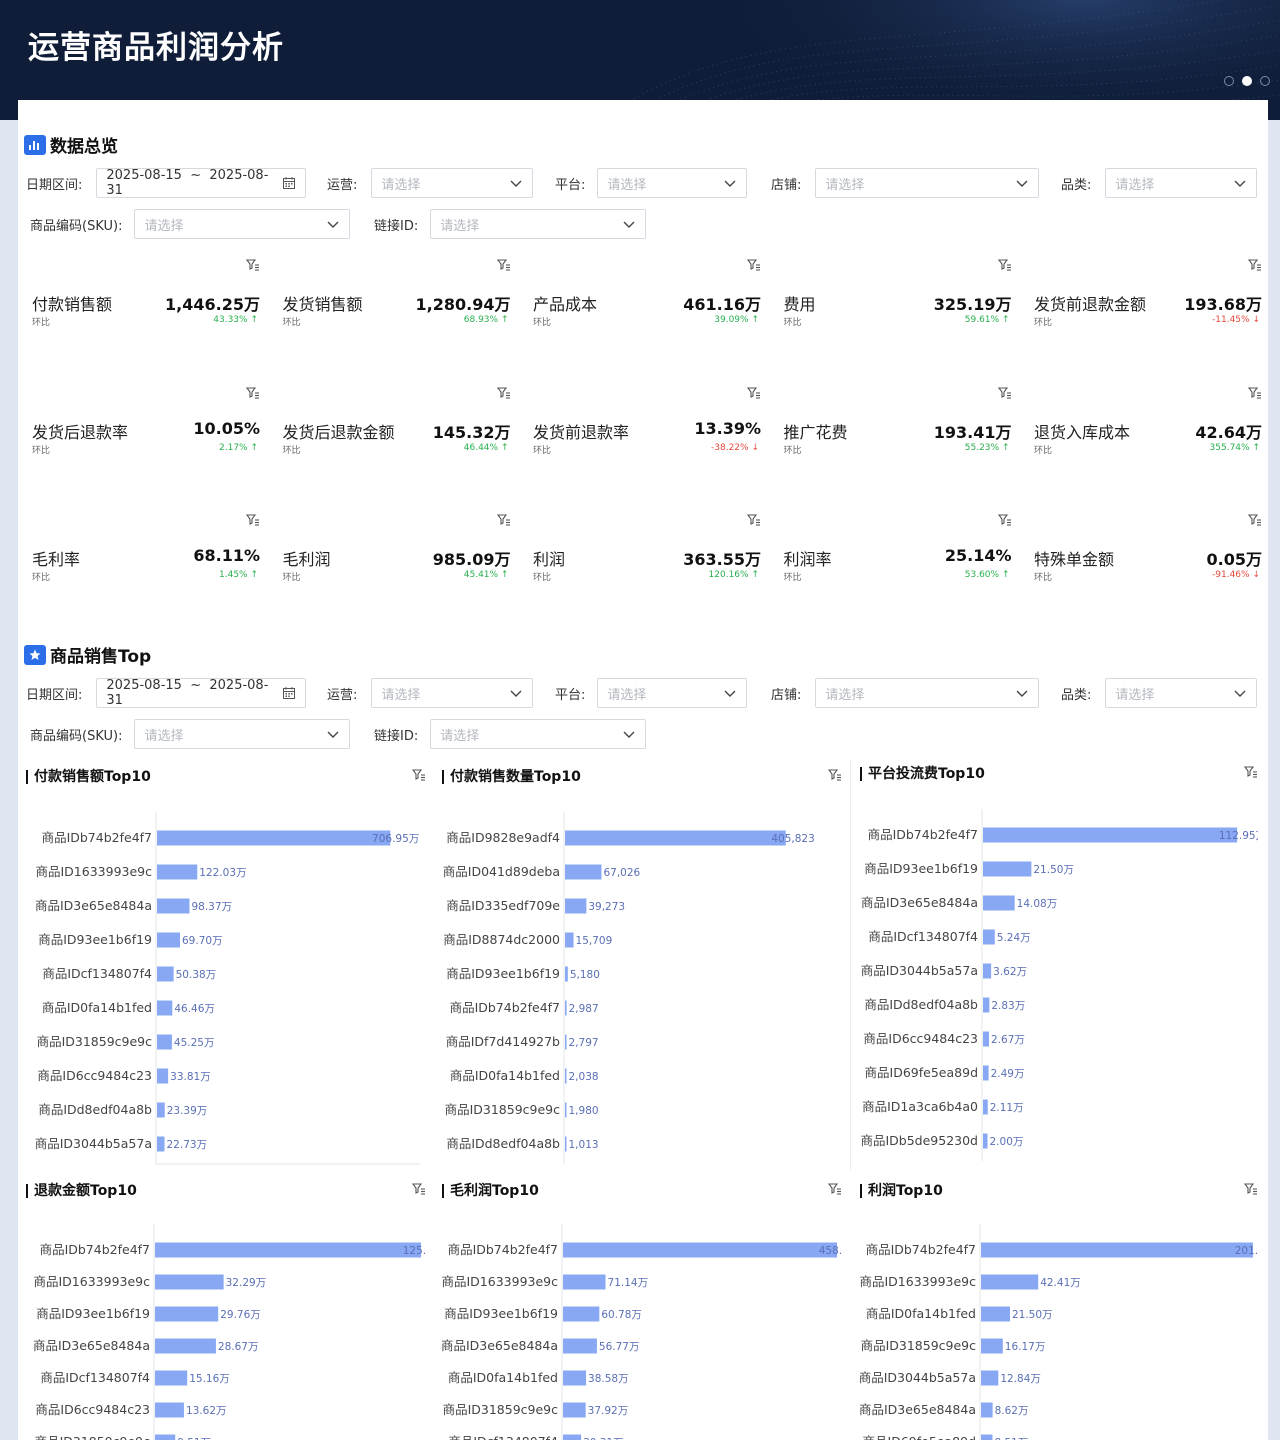 This screenshot has width=1280, height=1440. I want to click on category-label: 商品ID1633993e9c, so click(918, 1281).